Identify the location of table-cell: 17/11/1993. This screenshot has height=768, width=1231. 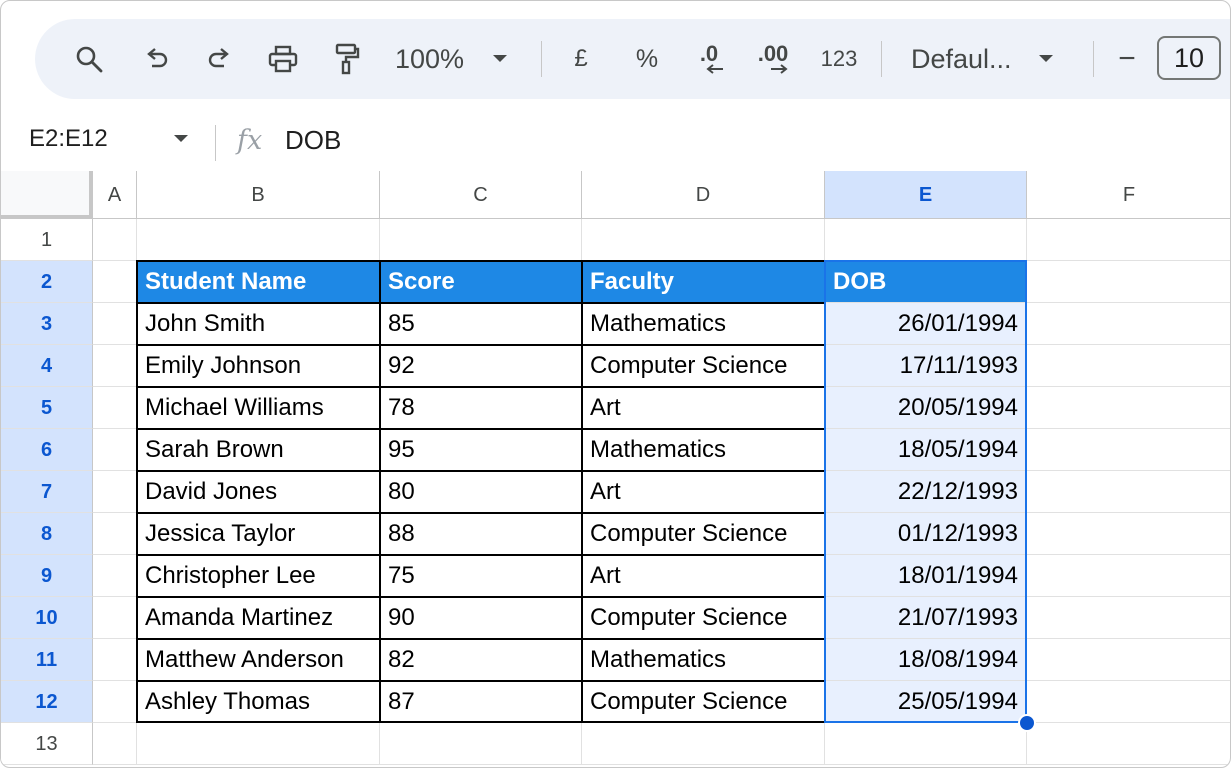
(926, 366).